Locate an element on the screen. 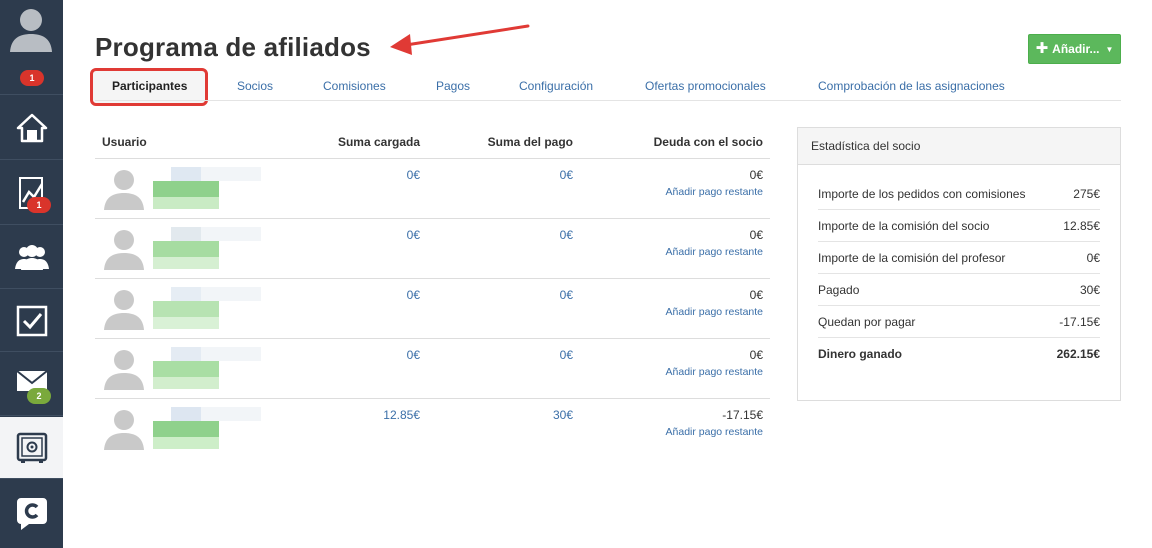  safe-icon is located at coordinates (32, 448).